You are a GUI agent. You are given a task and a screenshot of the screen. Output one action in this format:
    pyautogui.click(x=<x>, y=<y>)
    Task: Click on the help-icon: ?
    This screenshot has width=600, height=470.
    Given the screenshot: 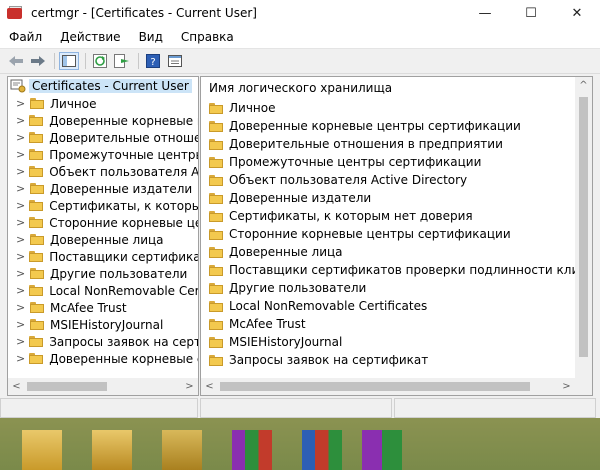 What is the action you would take?
    pyautogui.click(x=153, y=61)
    